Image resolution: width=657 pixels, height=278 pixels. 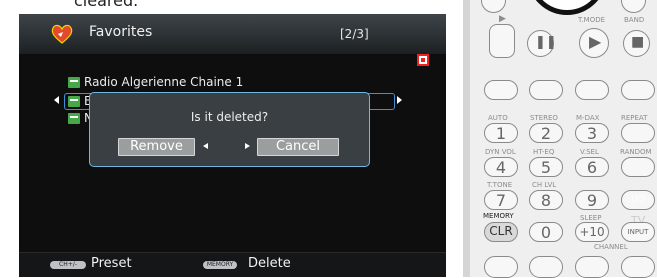 What do you see at coordinates (544, 185) in the screenshot?
I see `chlvl-label: CH LVL` at bounding box center [544, 185].